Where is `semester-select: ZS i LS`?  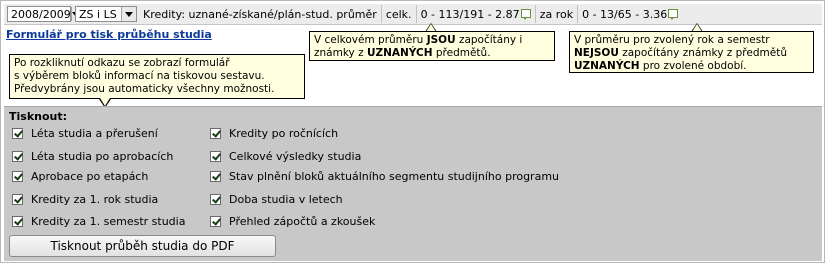
semester-select: ZS i LS is located at coordinates (106, 14).